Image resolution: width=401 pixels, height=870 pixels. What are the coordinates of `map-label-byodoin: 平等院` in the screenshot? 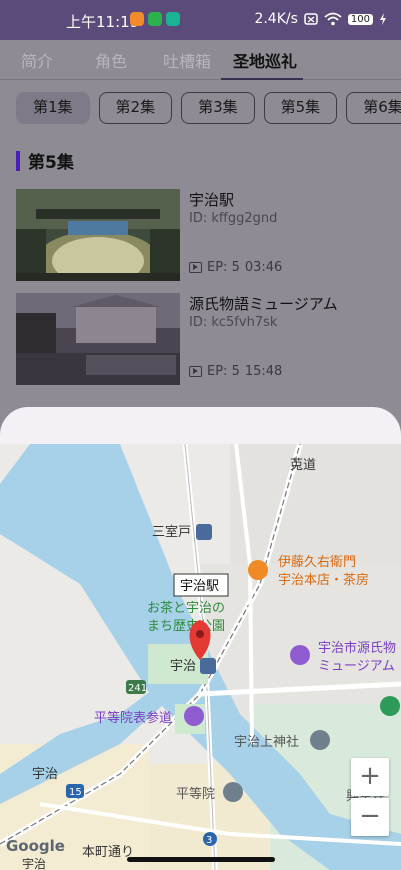 It's located at (195, 794).